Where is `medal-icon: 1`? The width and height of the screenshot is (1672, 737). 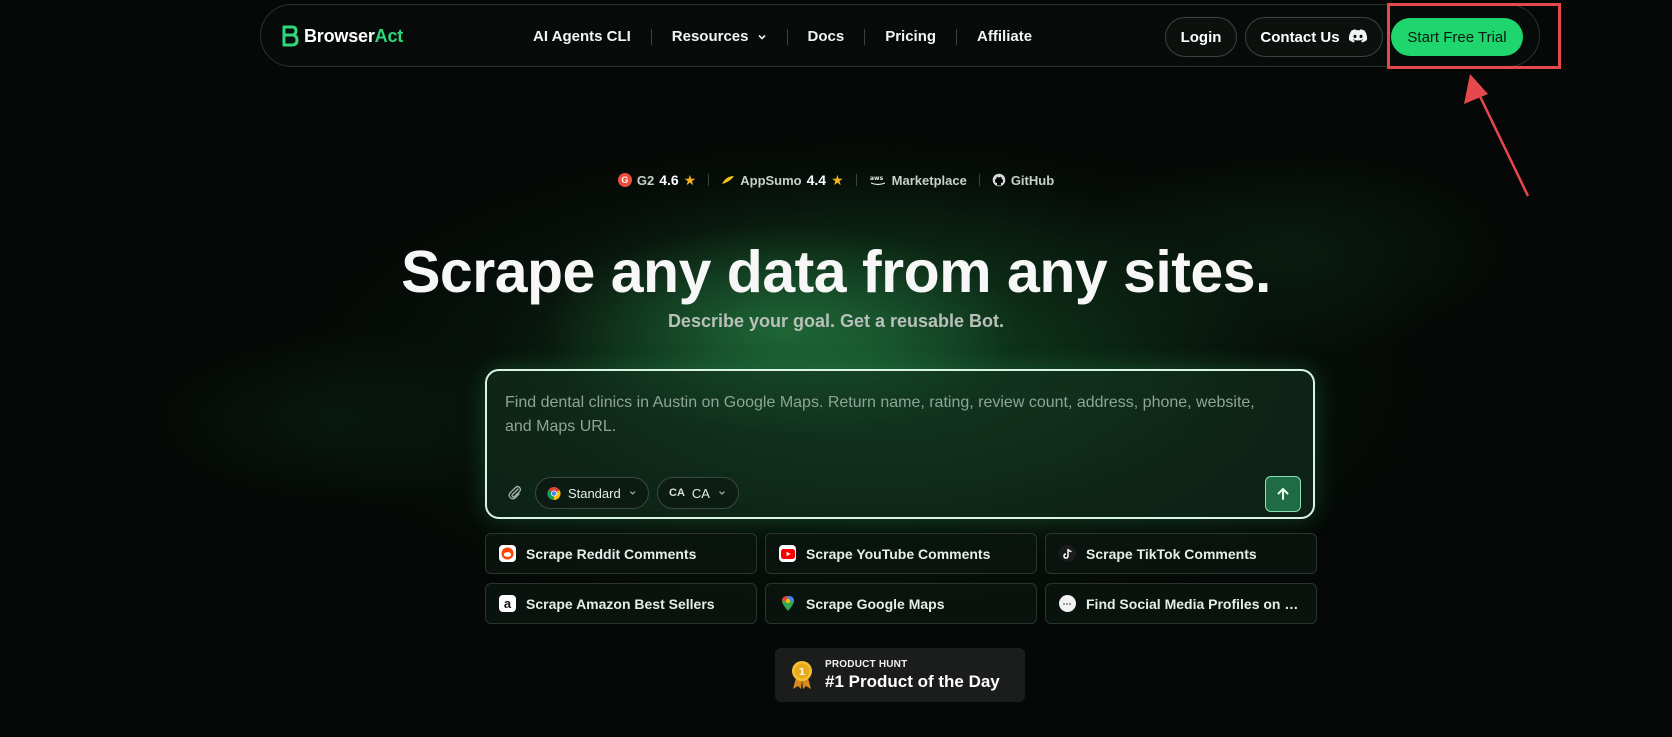
medal-icon: 1 is located at coordinates (802, 675).